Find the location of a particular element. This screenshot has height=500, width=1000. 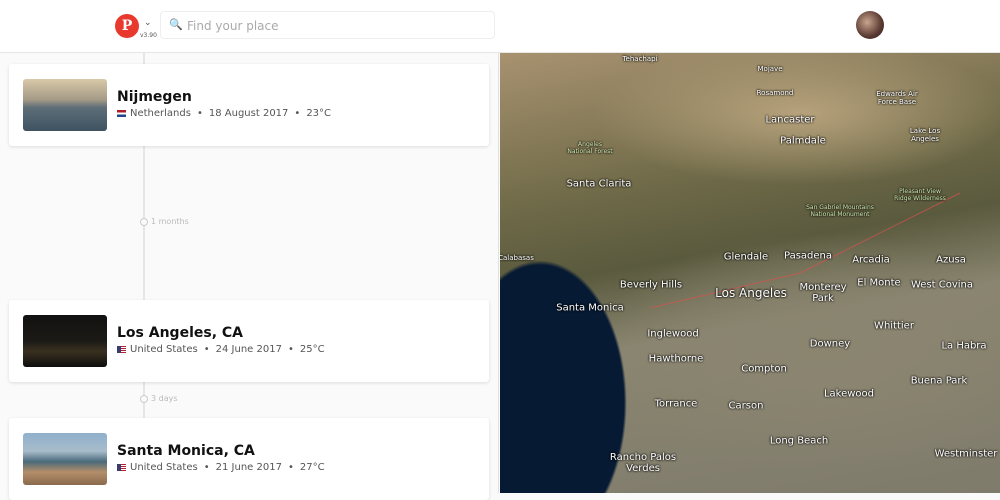

map-label: Monterey Park is located at coordinates (823, 293).